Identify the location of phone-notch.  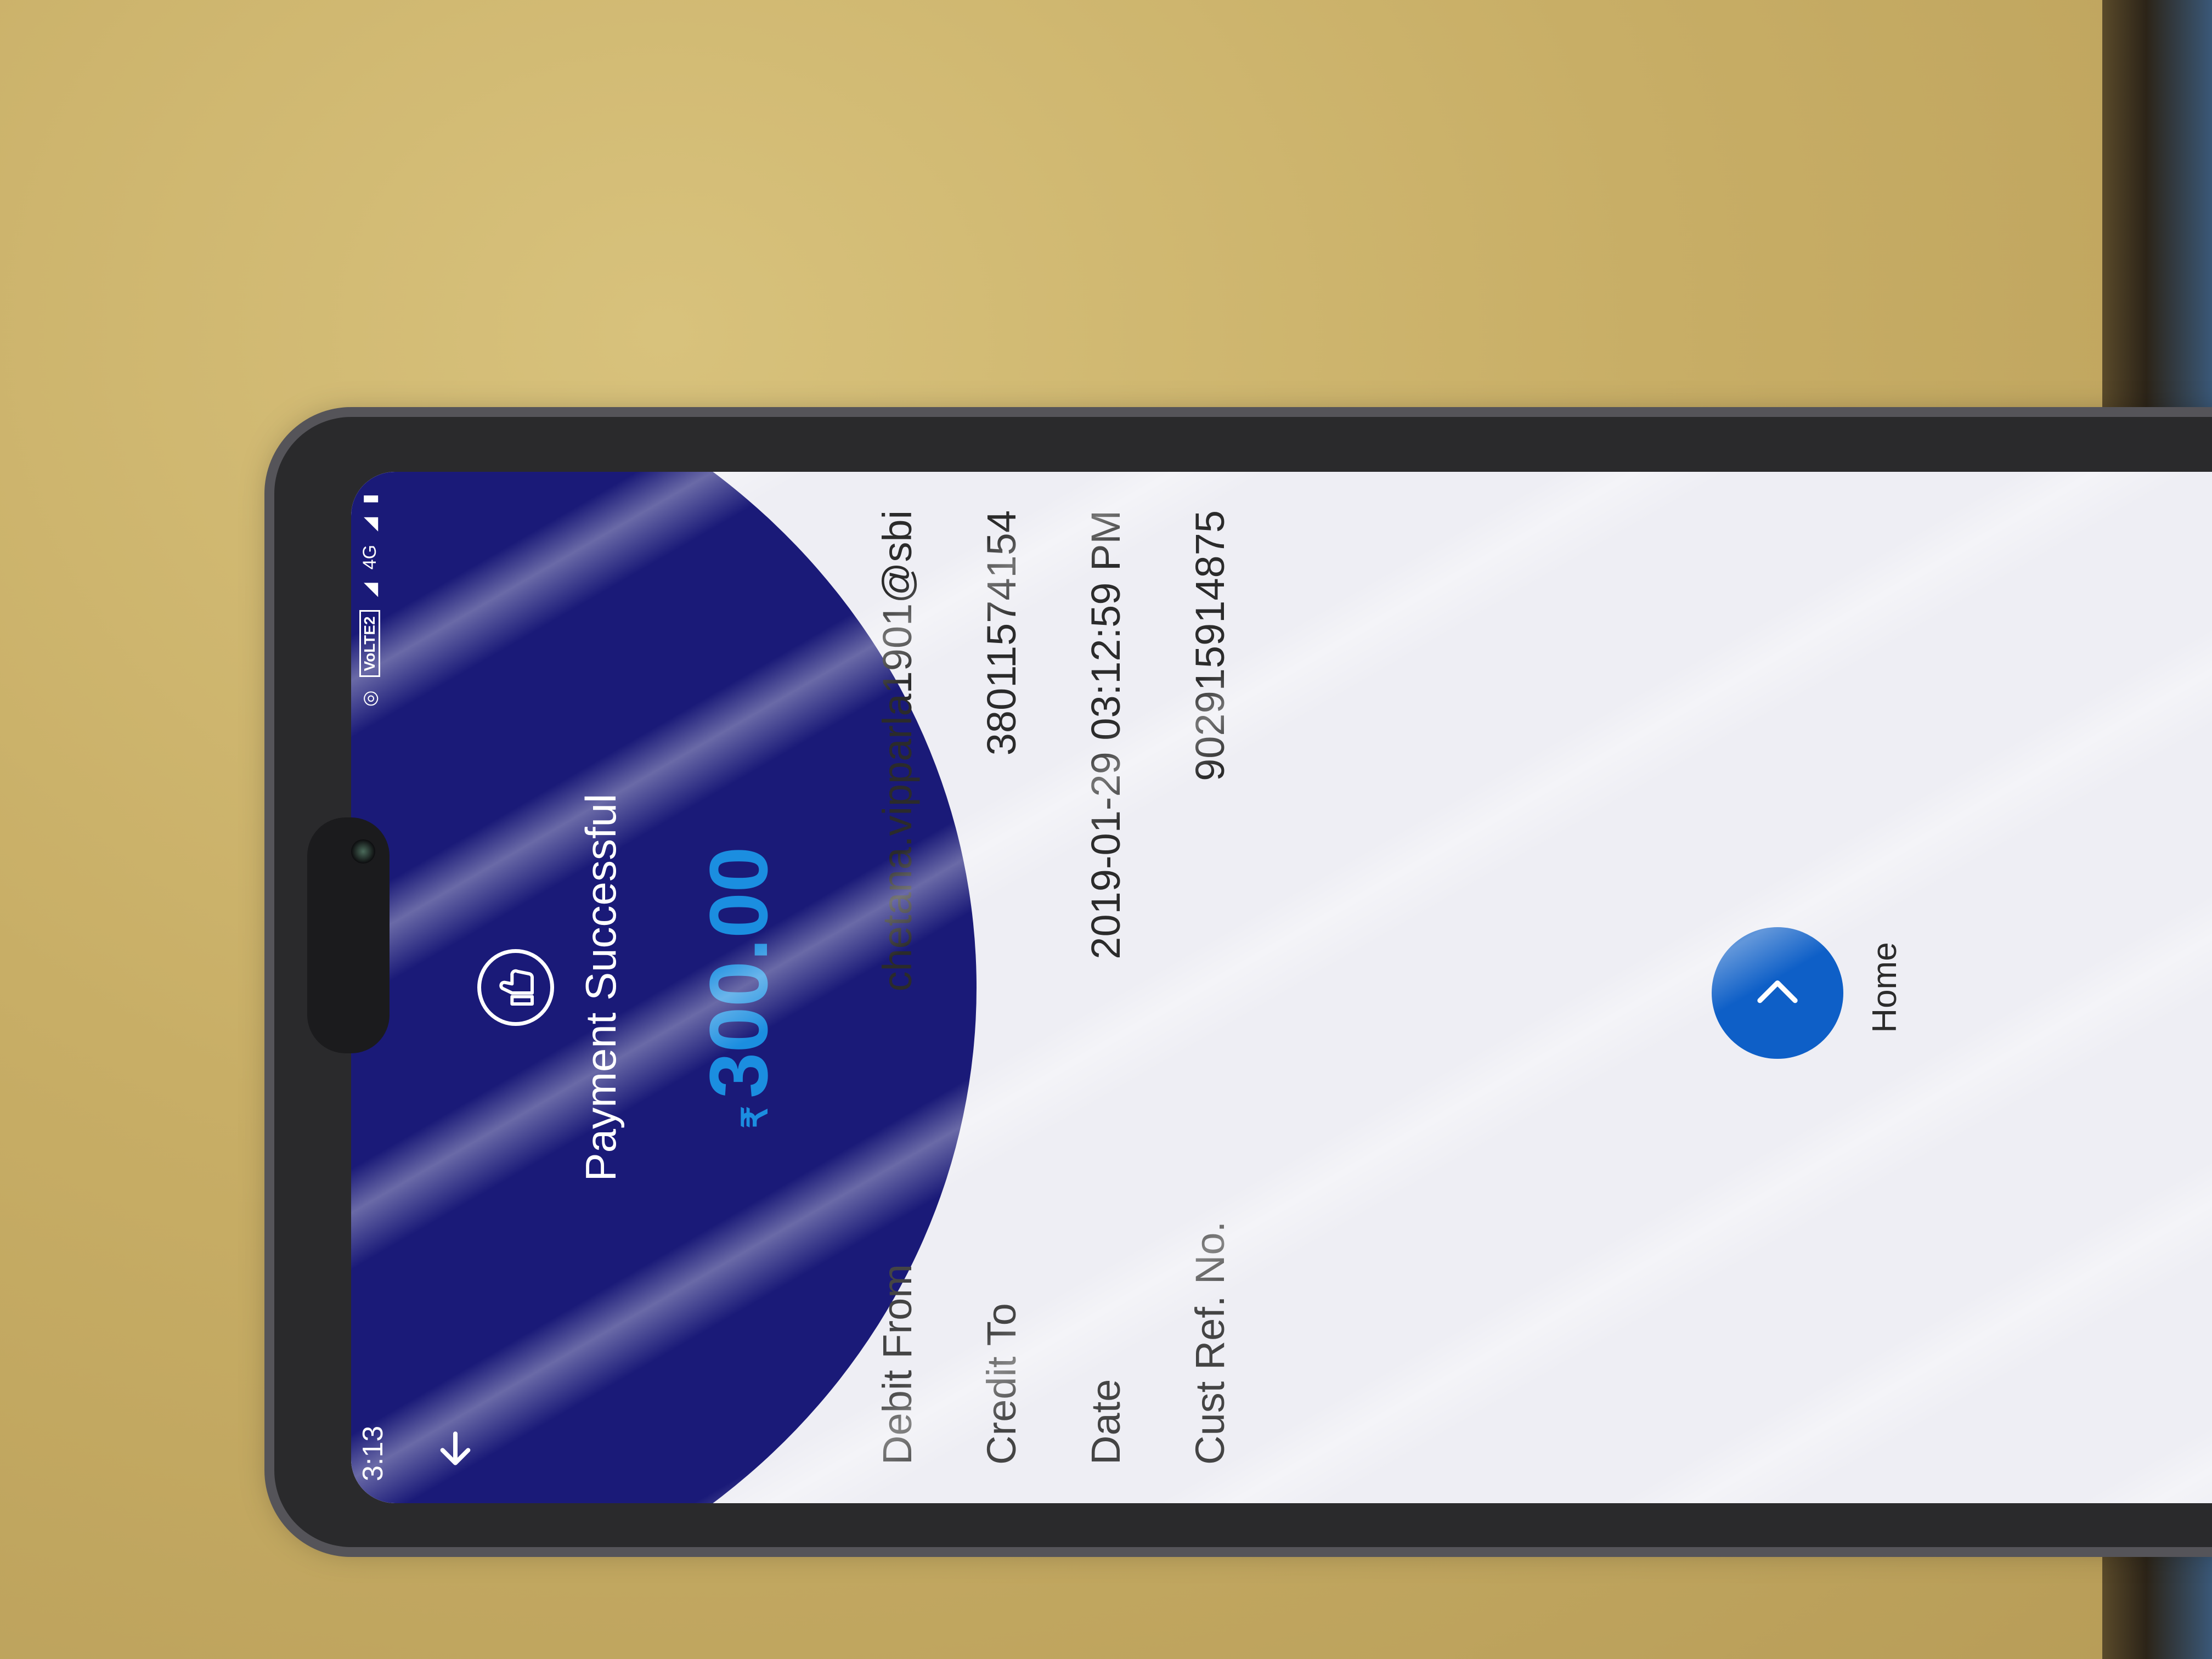
(349, 935).